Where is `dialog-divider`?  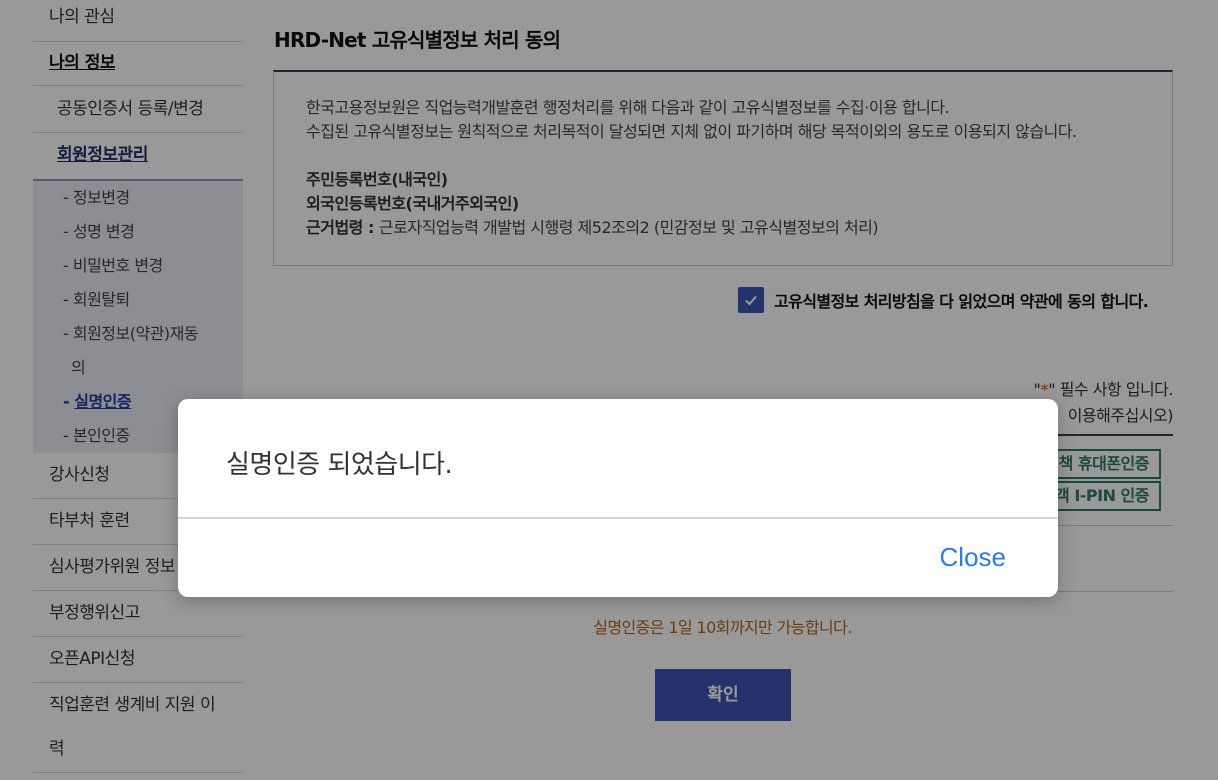 dialog-divider is located at coordinates (618, 518).